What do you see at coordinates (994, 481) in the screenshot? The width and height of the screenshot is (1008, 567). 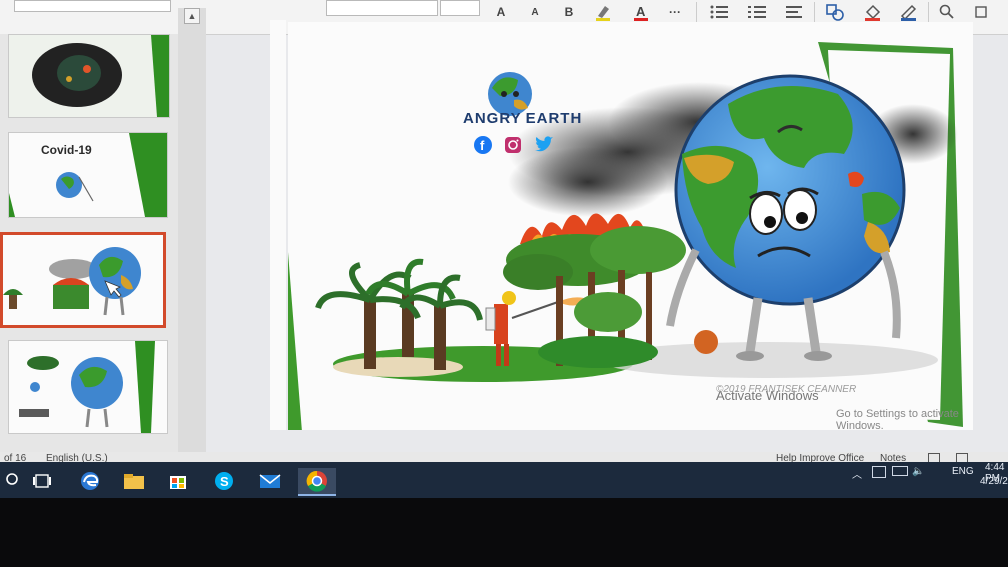 I see `clock-date: 4/29/20` at bounding box center [994, 481].